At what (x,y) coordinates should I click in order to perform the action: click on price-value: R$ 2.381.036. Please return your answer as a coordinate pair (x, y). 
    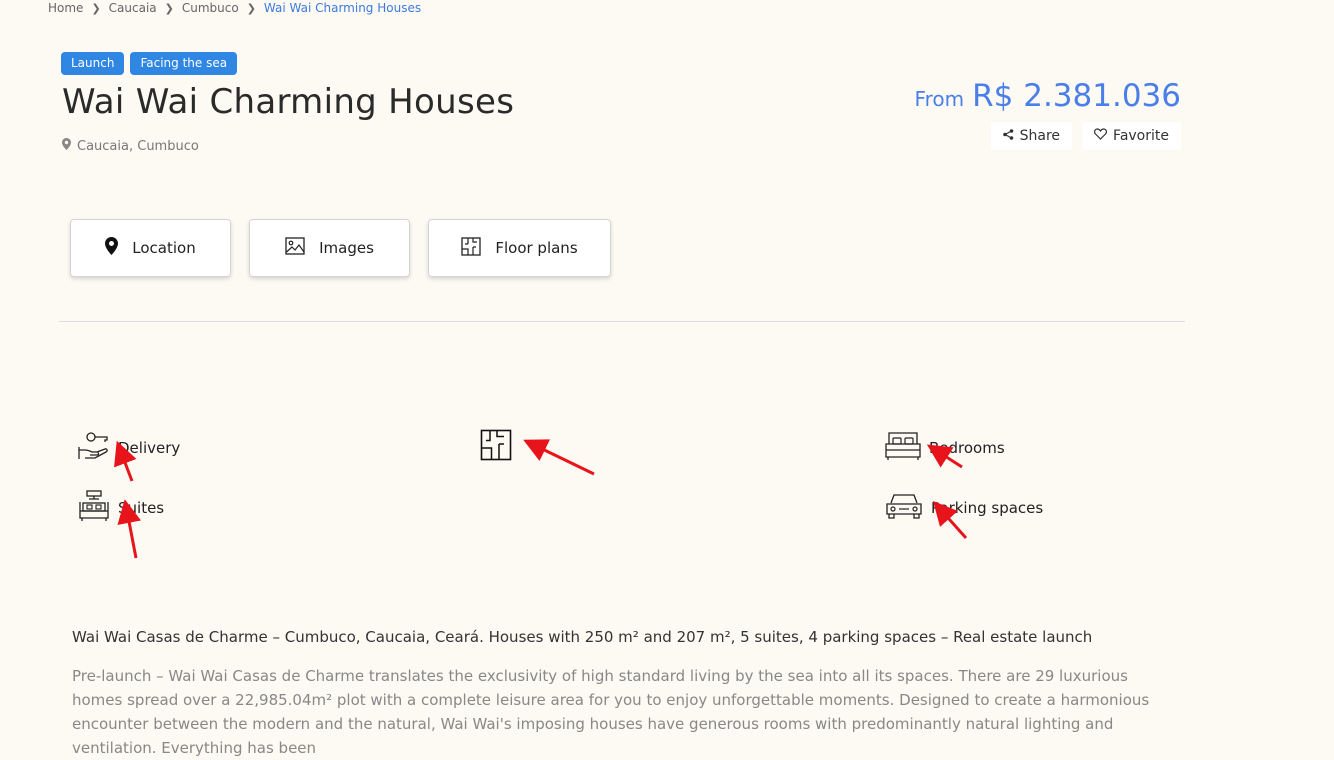
    Looking at the image, I should click on (1076, 96).